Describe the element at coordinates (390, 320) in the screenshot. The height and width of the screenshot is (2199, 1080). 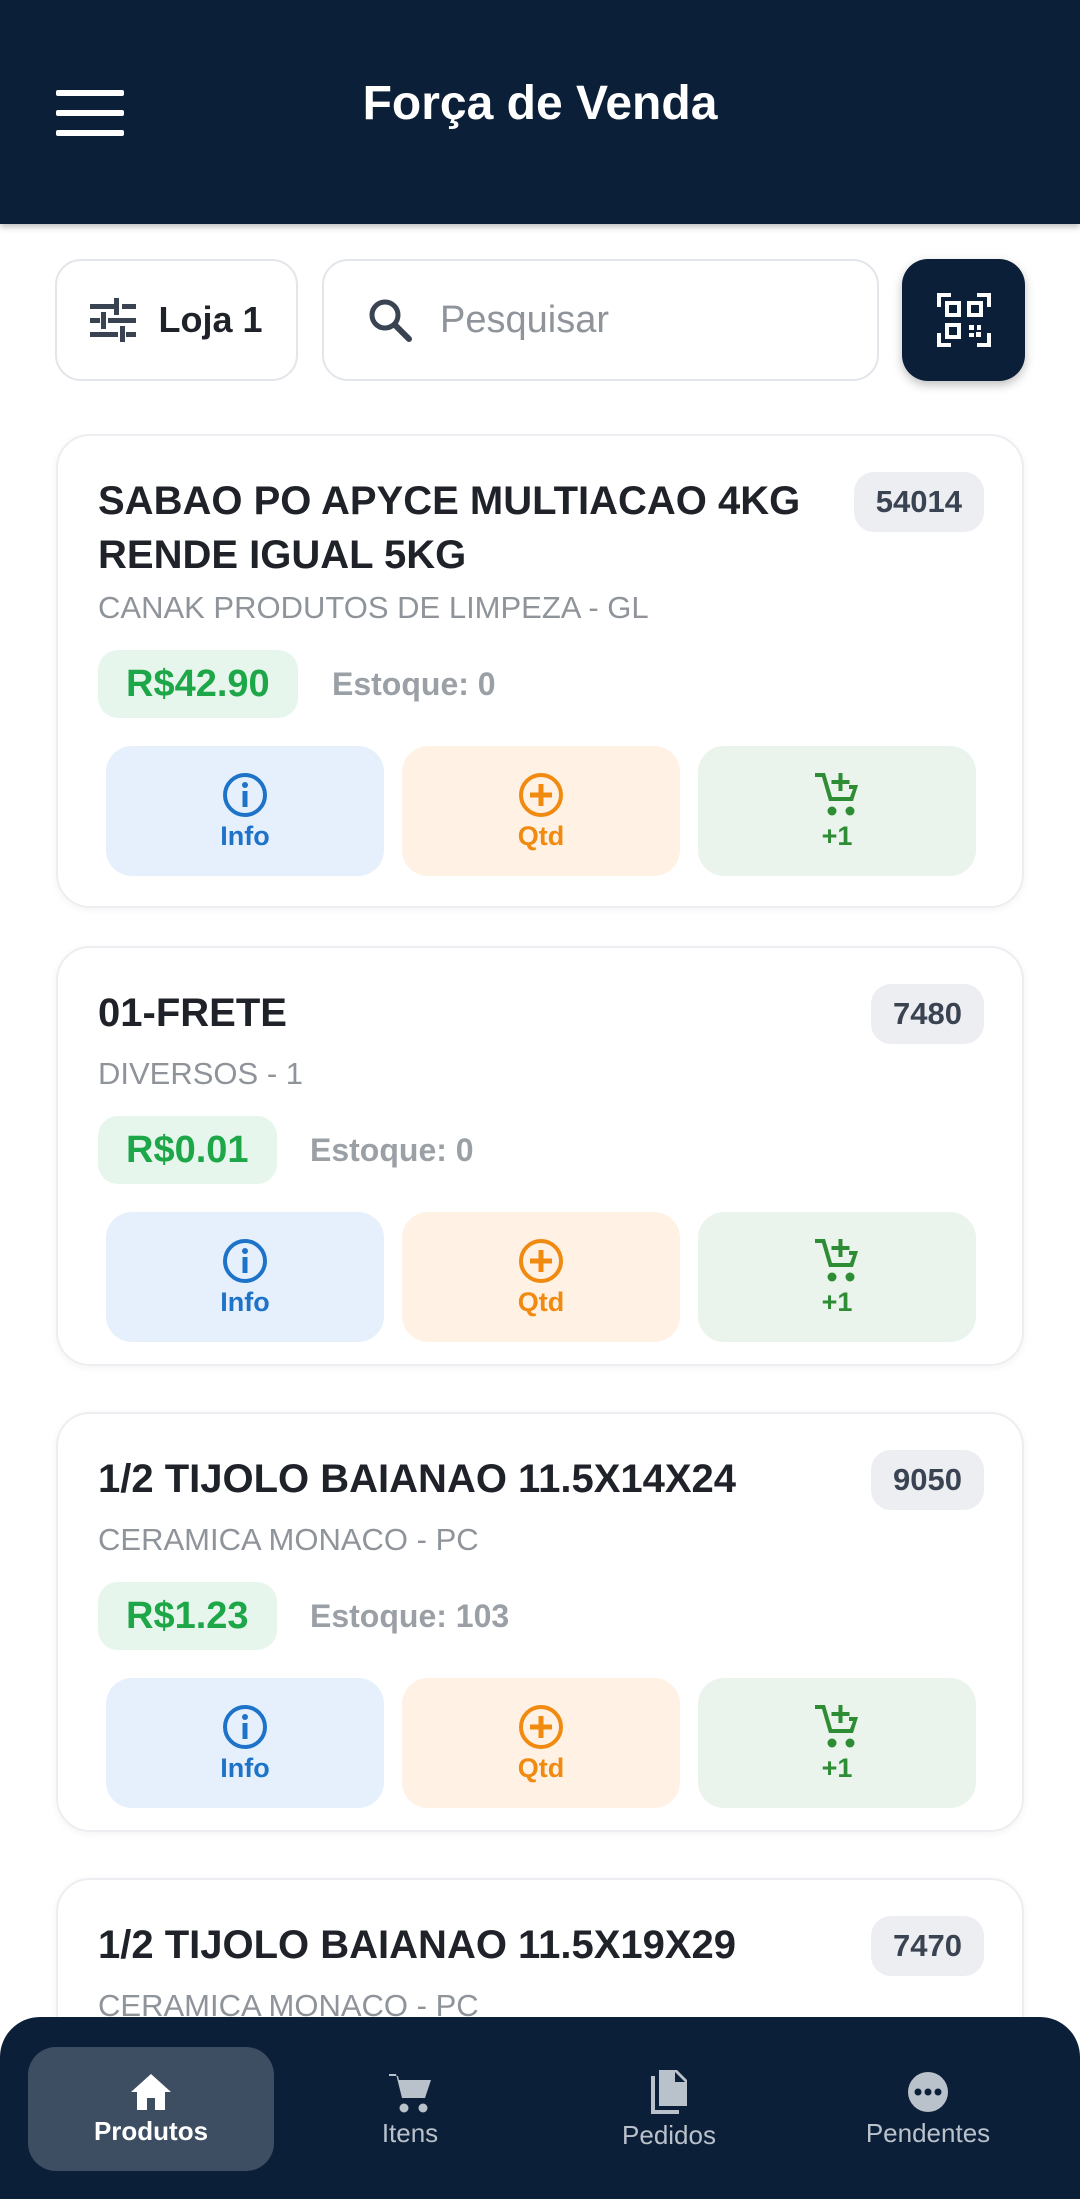
I see `search-icon` at that location.